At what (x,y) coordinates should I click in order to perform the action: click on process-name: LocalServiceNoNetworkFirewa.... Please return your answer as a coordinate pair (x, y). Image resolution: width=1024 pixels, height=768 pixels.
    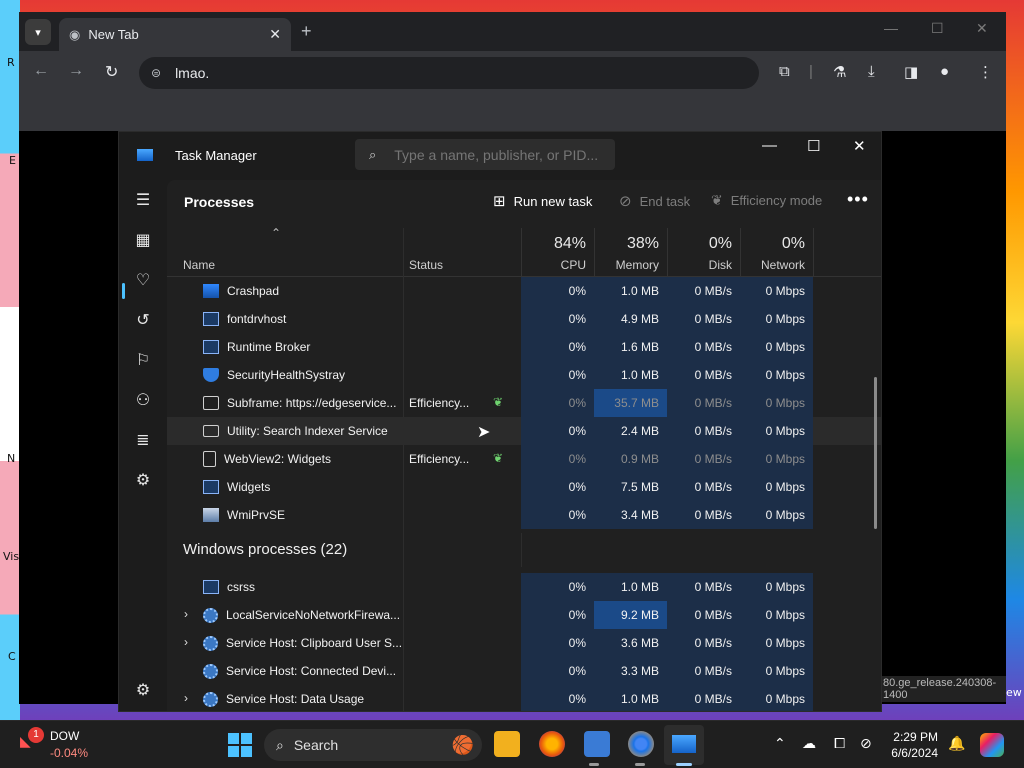
    Looking at the image, I should click on (313, 615).